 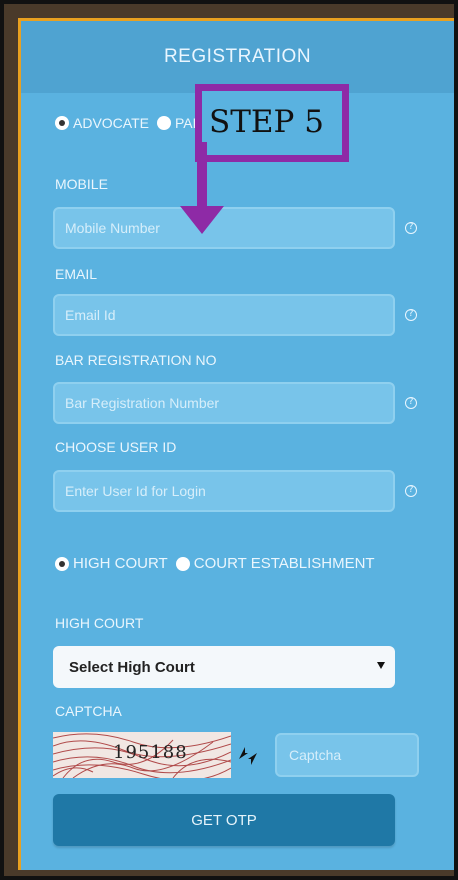 I want to click on bar-registration-help-icon: ?, so click(x=411, y=403).